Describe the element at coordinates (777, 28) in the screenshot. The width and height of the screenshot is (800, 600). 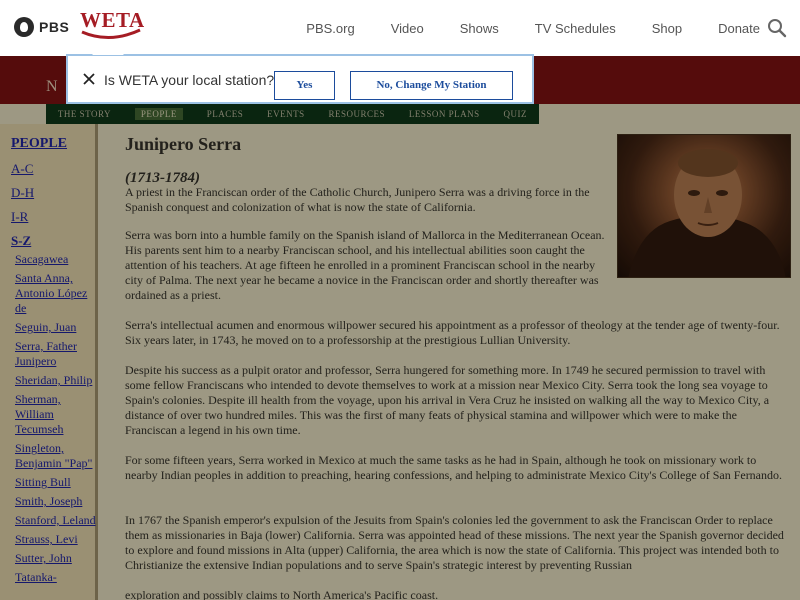
I see `search-icon` at that location.